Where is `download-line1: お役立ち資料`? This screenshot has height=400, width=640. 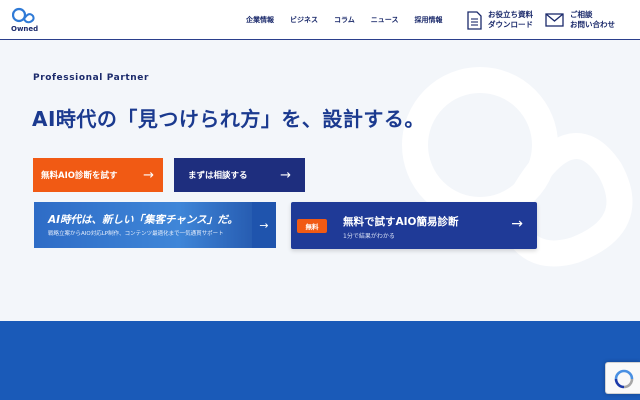 download-line1: お役立ち資料 is located at coordinates (510, 14).